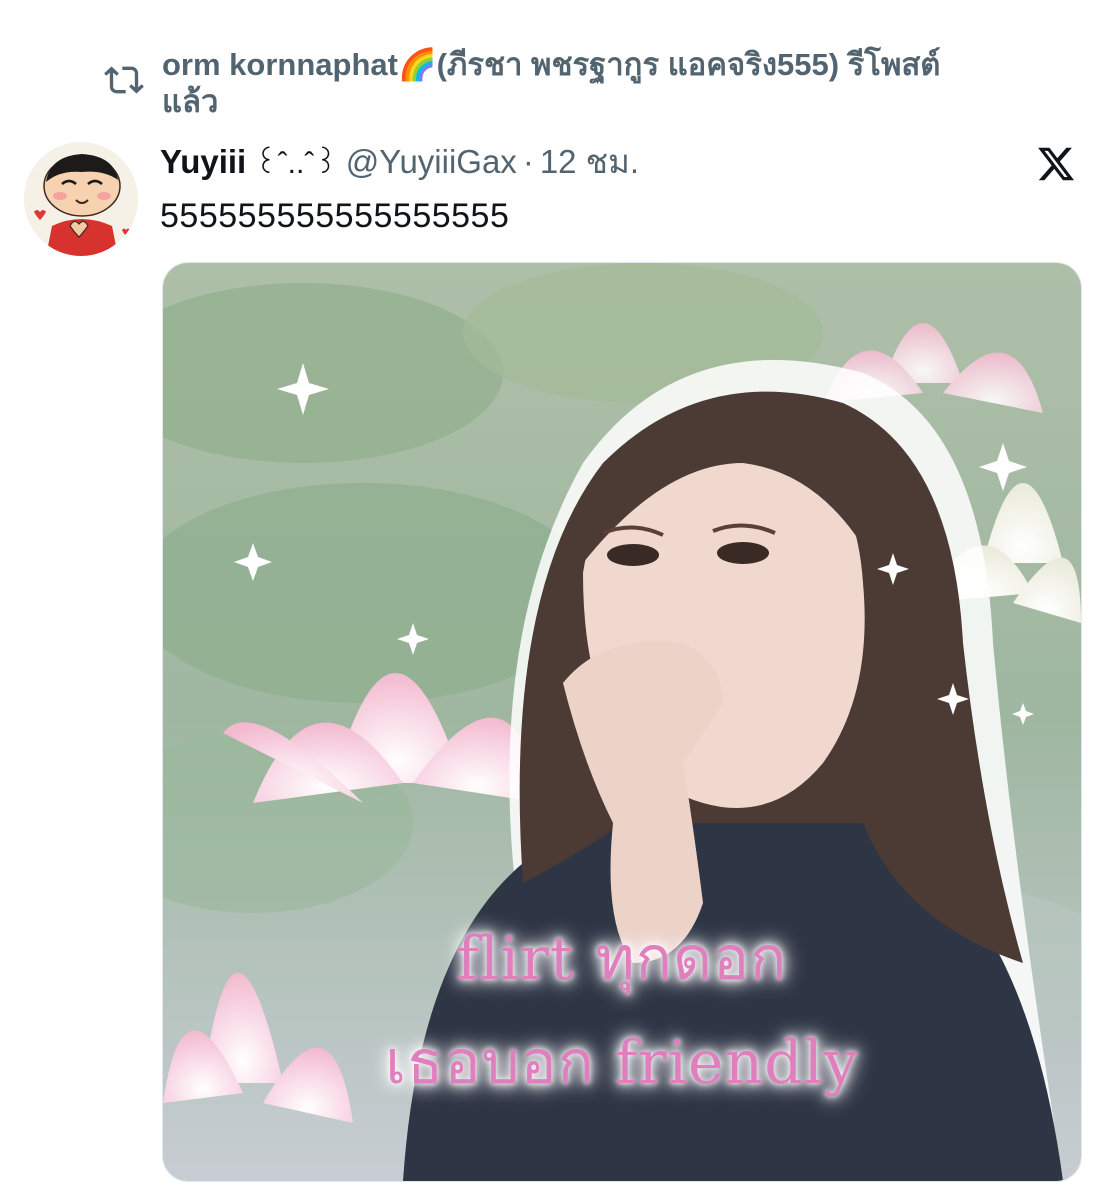 The width and height of the screenshot is (1103, 1200). Describe the element at coordinates (622, 1063) in the screenshot. I see `caption-line-2: เธอบอก friendly` at that location.